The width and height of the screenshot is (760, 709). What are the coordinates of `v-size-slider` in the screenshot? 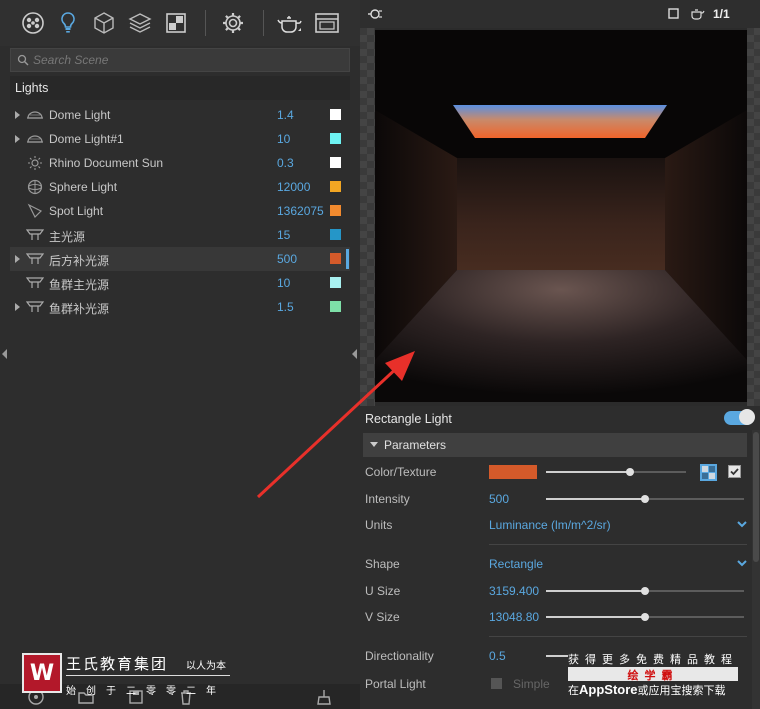 It's located at (645, 617).